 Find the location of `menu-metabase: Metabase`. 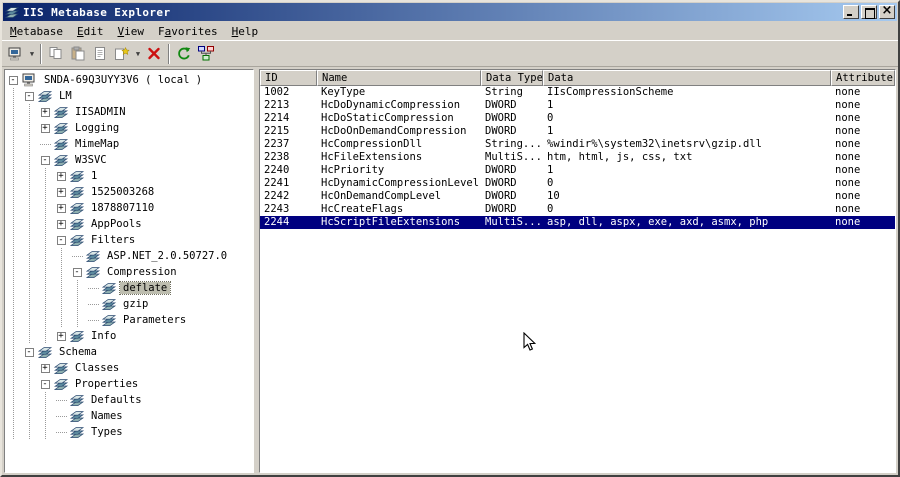

menu-metabase: Metabase is located at coordinates (36, 31).